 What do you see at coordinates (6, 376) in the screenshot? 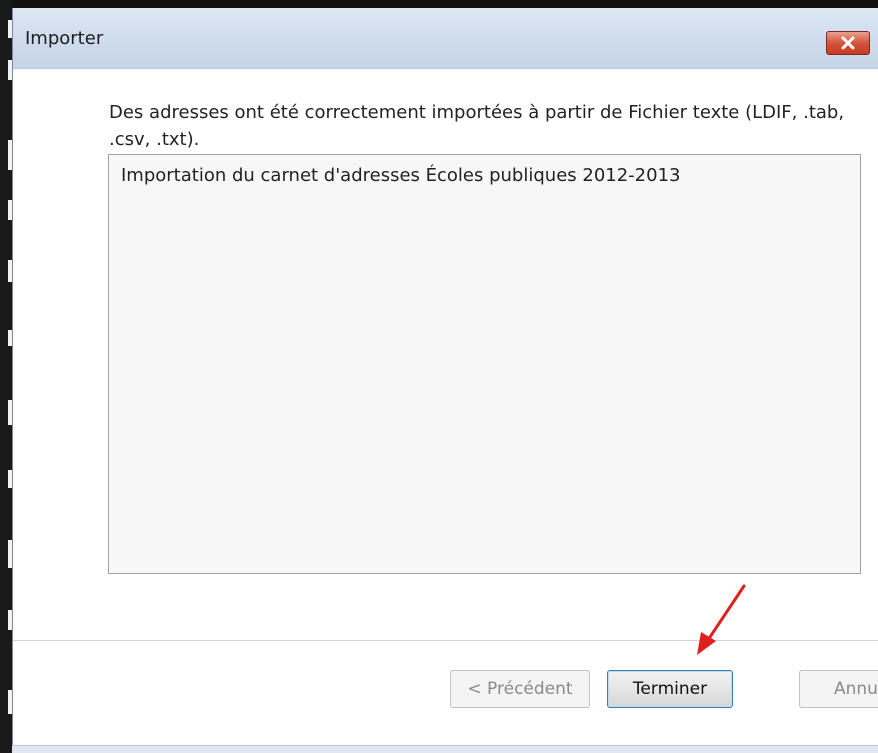
I see `background-window-frame-left` at bounding box center [6, 376].